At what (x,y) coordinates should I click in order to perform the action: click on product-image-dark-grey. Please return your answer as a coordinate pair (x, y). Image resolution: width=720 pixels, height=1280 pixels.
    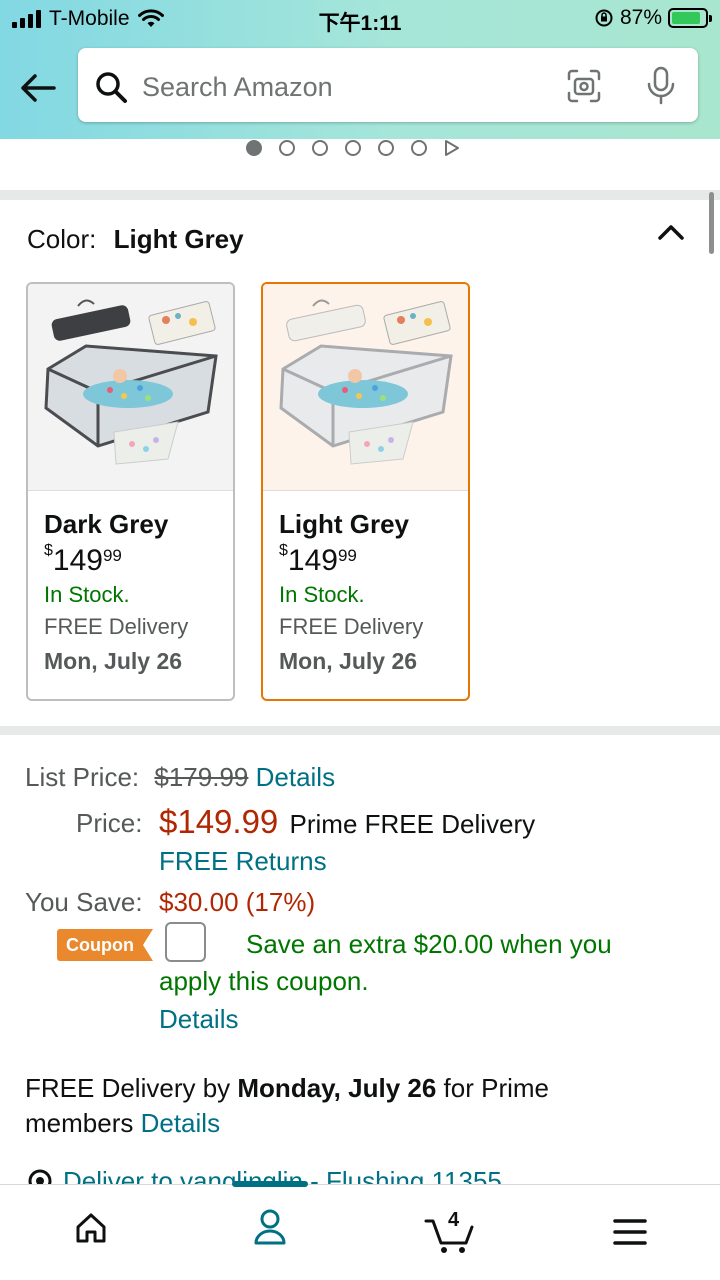
    Looking at the image, I should click on (130, 387).